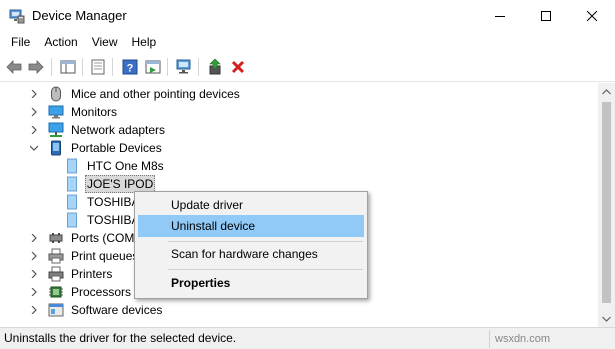  I want to click on tree-item-portable-devices: Portable Devices, so click(96, 148).